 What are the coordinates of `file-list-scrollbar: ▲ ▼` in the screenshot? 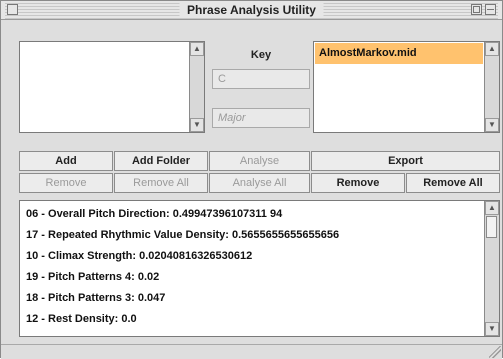 It's located at (491, 87).